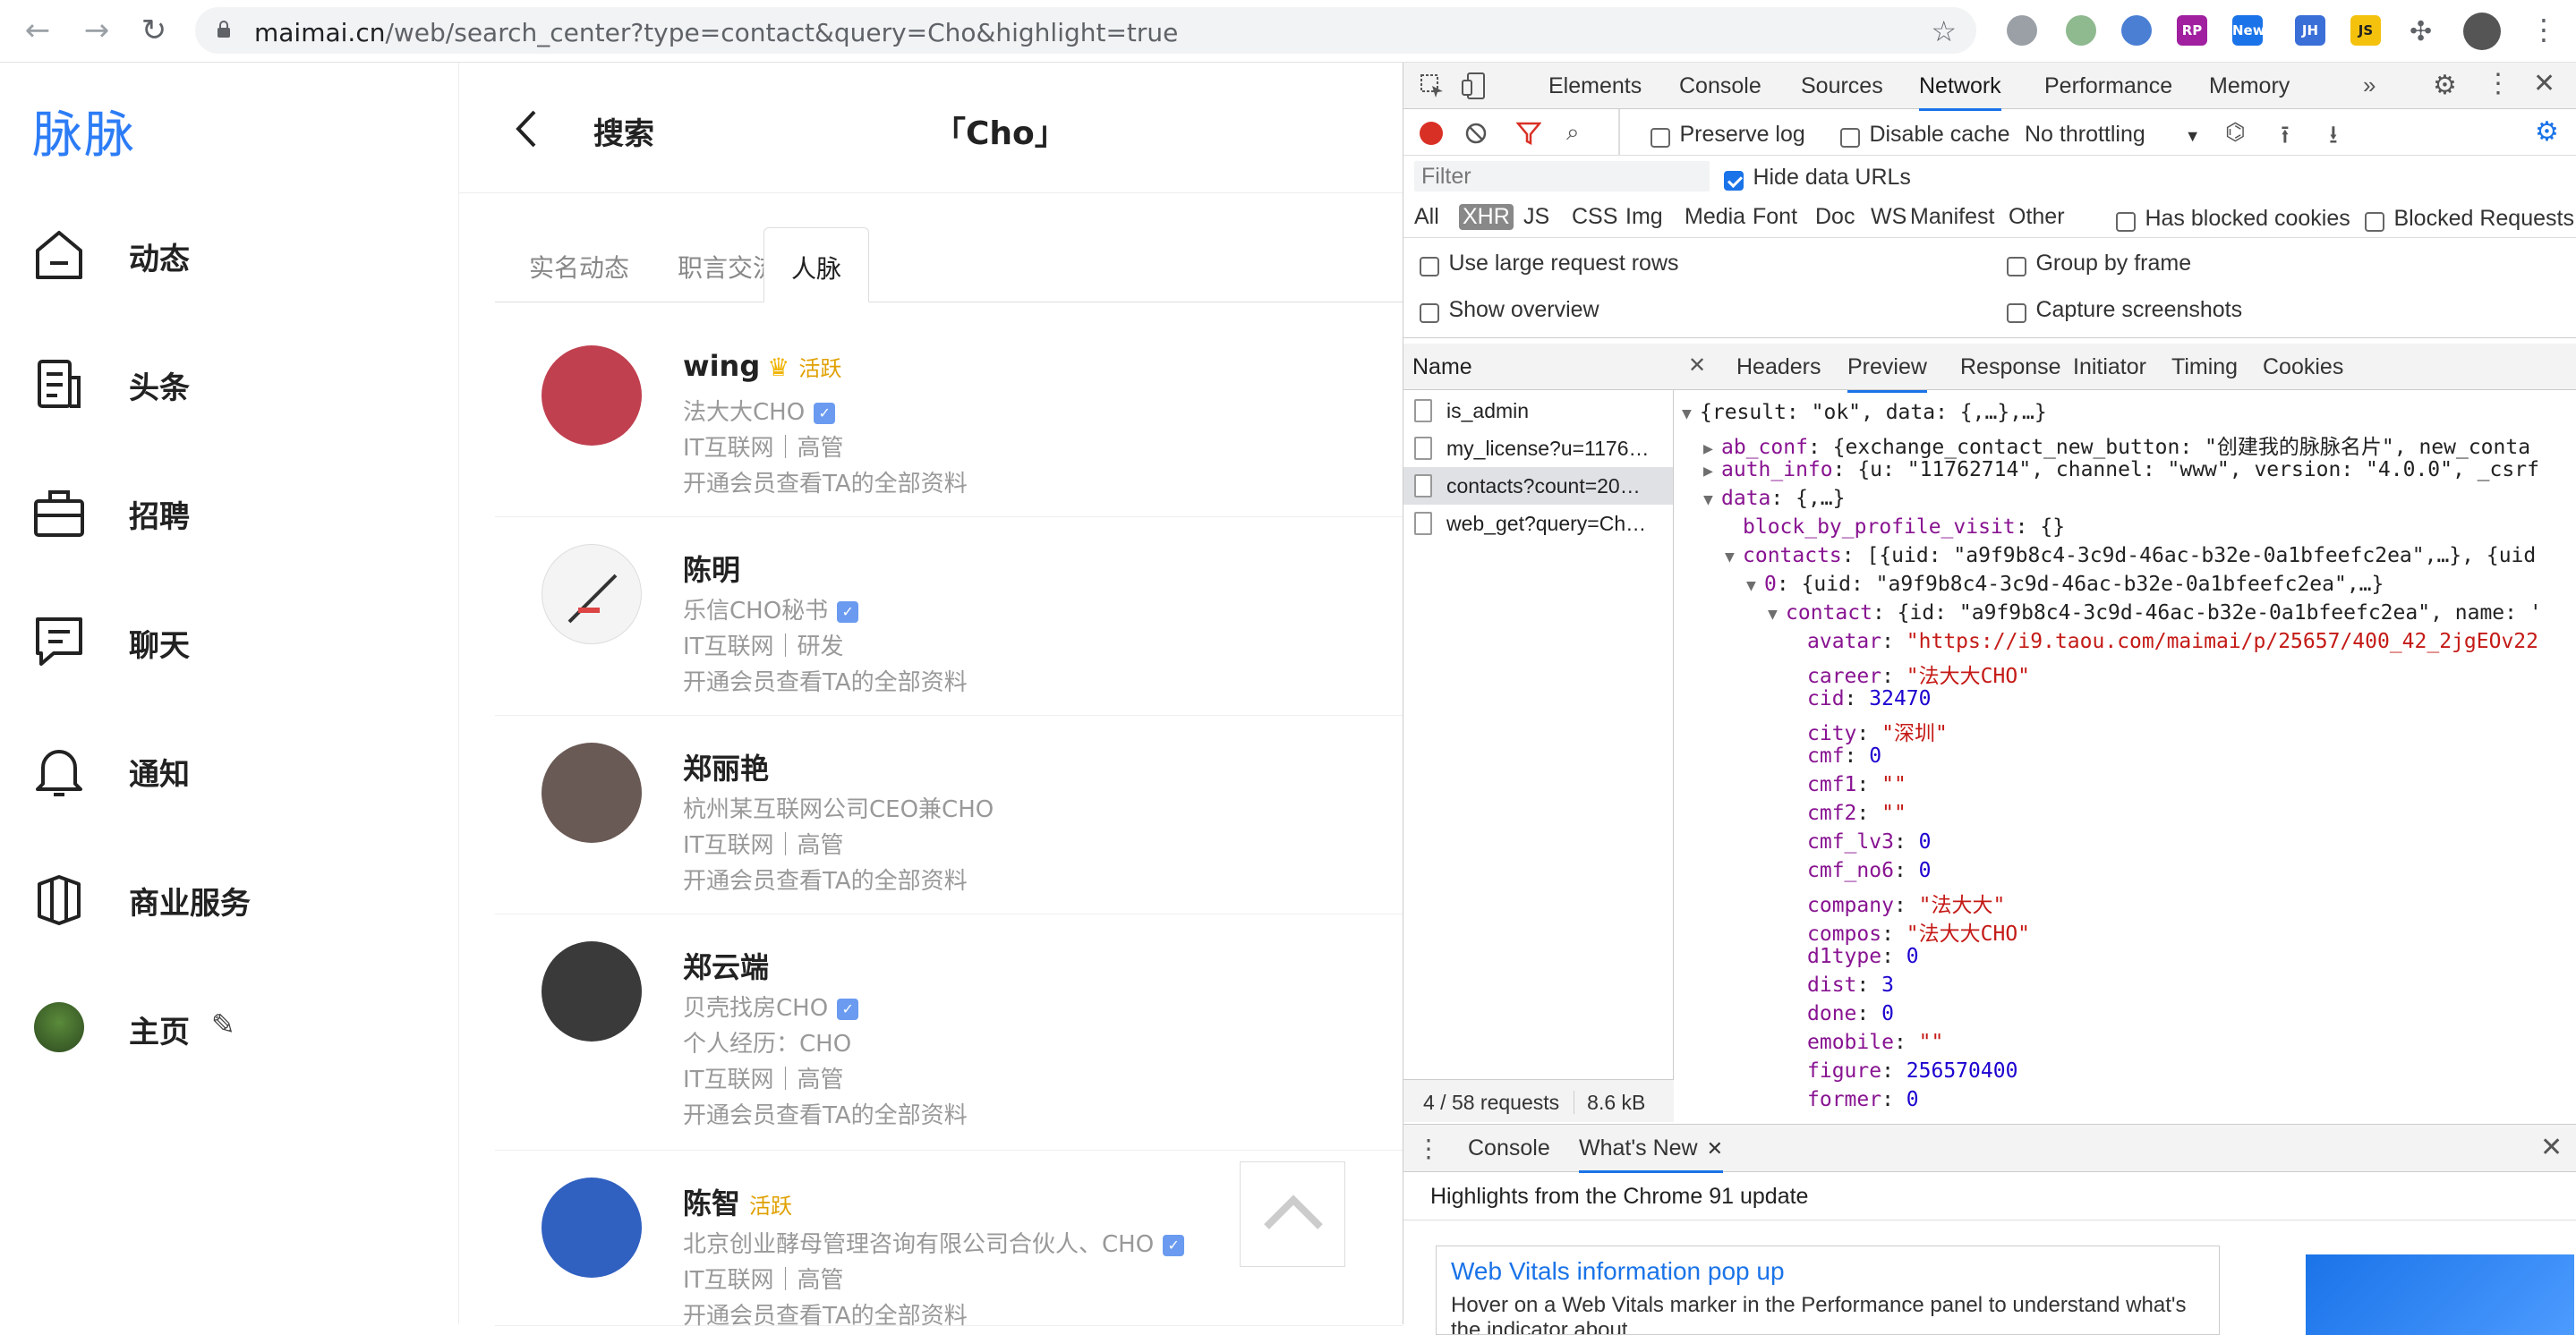  Describe the element at coordinates (1426, 217) in the screenshot. I see `type-filter-all: All` at that location.